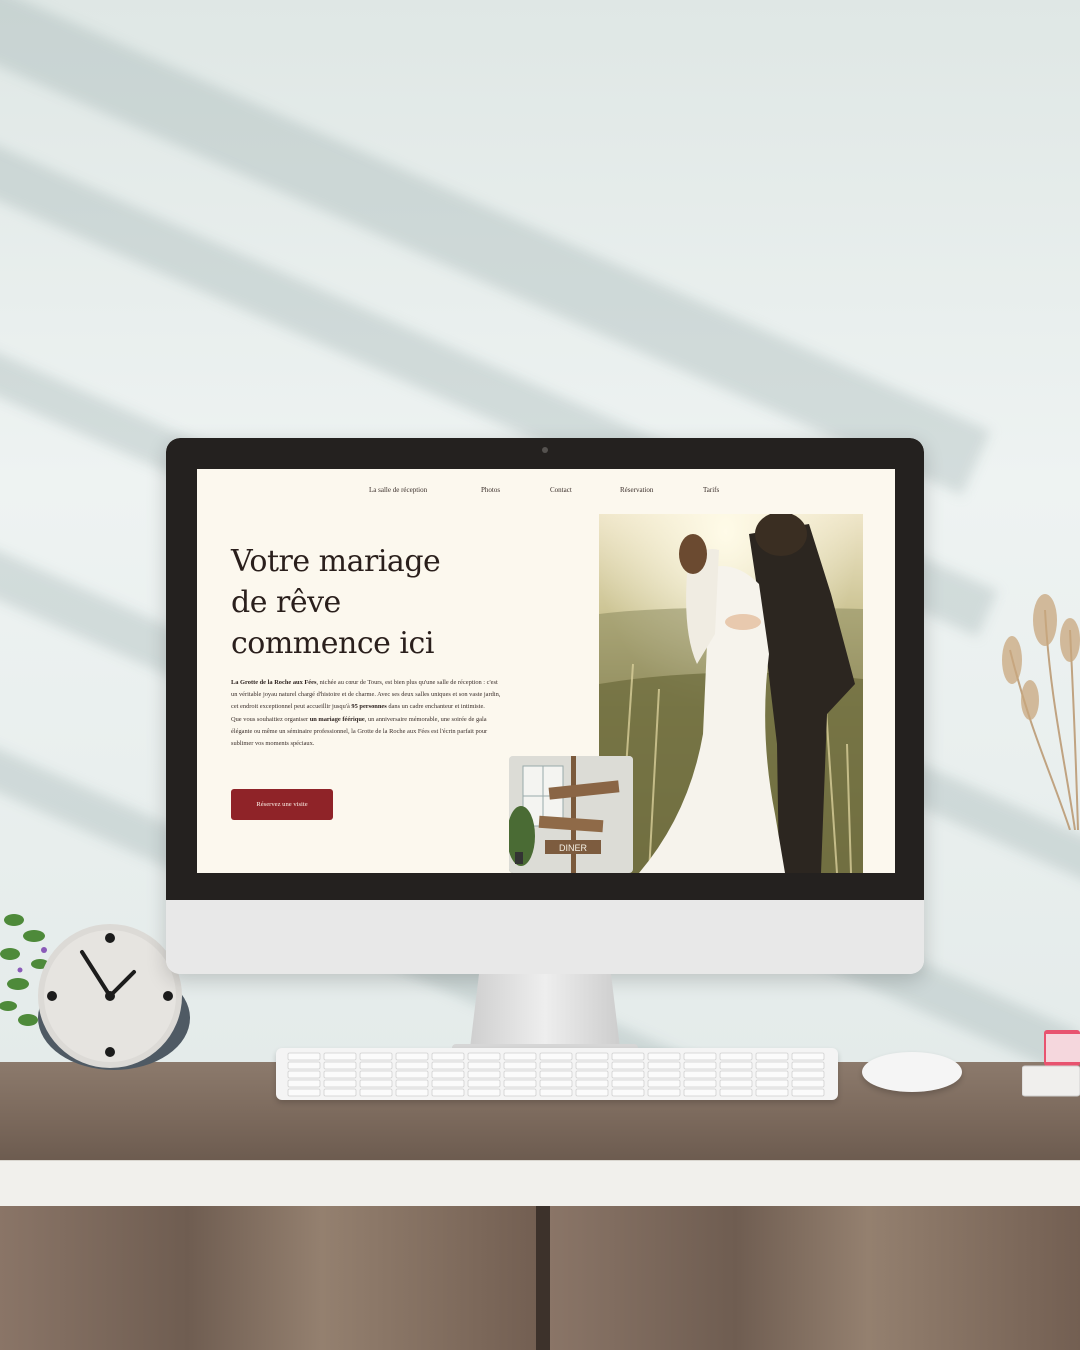  Describe the element at coordinates (286, 602) in the screenshot. I see `hero-title-line: de rêve` at that location.